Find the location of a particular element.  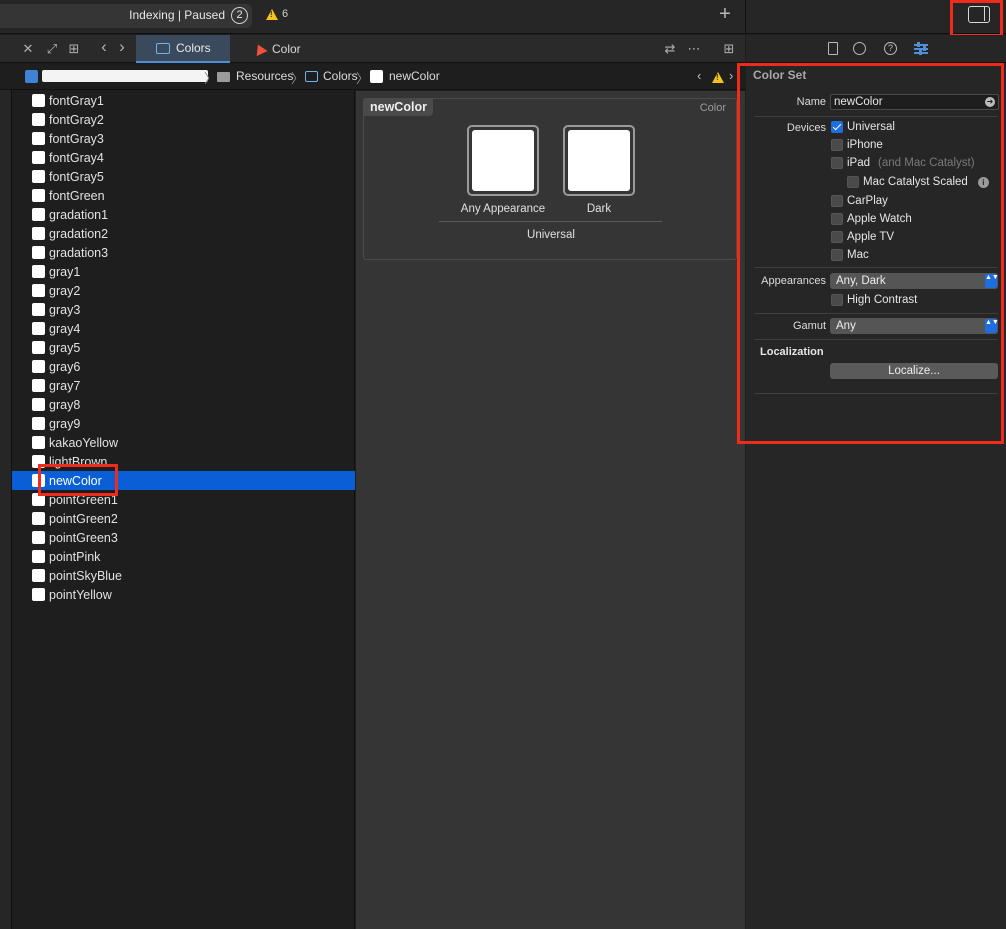

forward-icon: › is located at coordinates (122, 46).